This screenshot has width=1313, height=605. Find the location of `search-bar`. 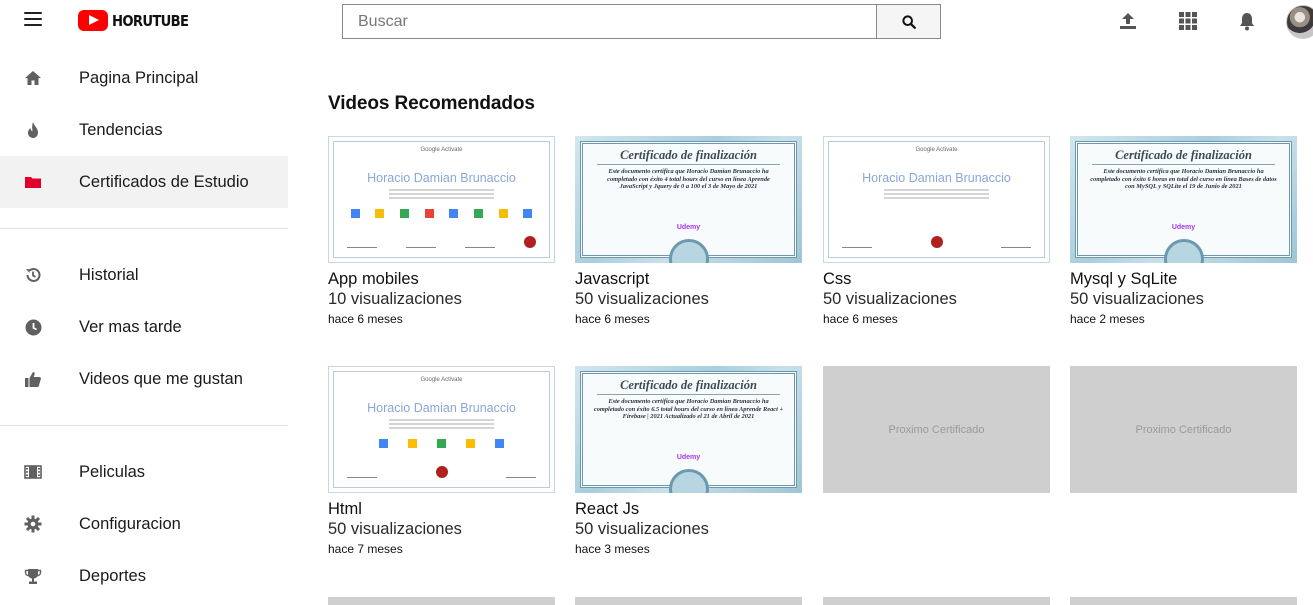

search-bar is located at coordinates (641, 21).